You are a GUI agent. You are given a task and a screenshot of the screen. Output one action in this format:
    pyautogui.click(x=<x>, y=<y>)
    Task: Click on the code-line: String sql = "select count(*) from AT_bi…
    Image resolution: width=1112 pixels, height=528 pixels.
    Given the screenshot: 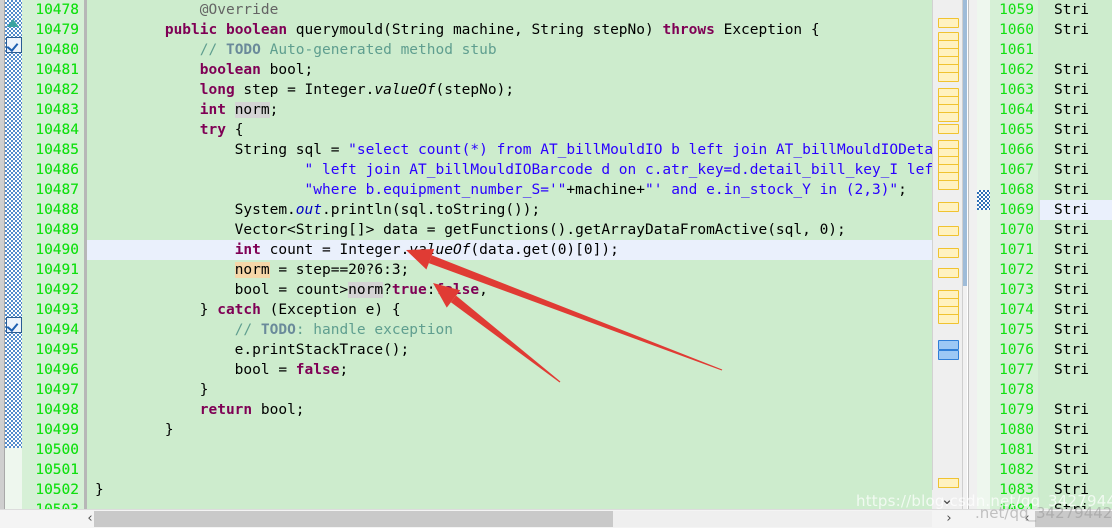 What is the action you would take?
    pyautogui.click(x=509, y=150)
    